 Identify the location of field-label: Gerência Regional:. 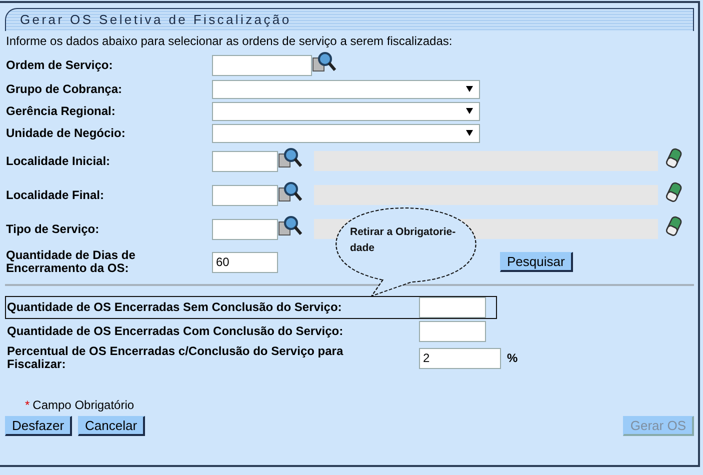
(60, 111).